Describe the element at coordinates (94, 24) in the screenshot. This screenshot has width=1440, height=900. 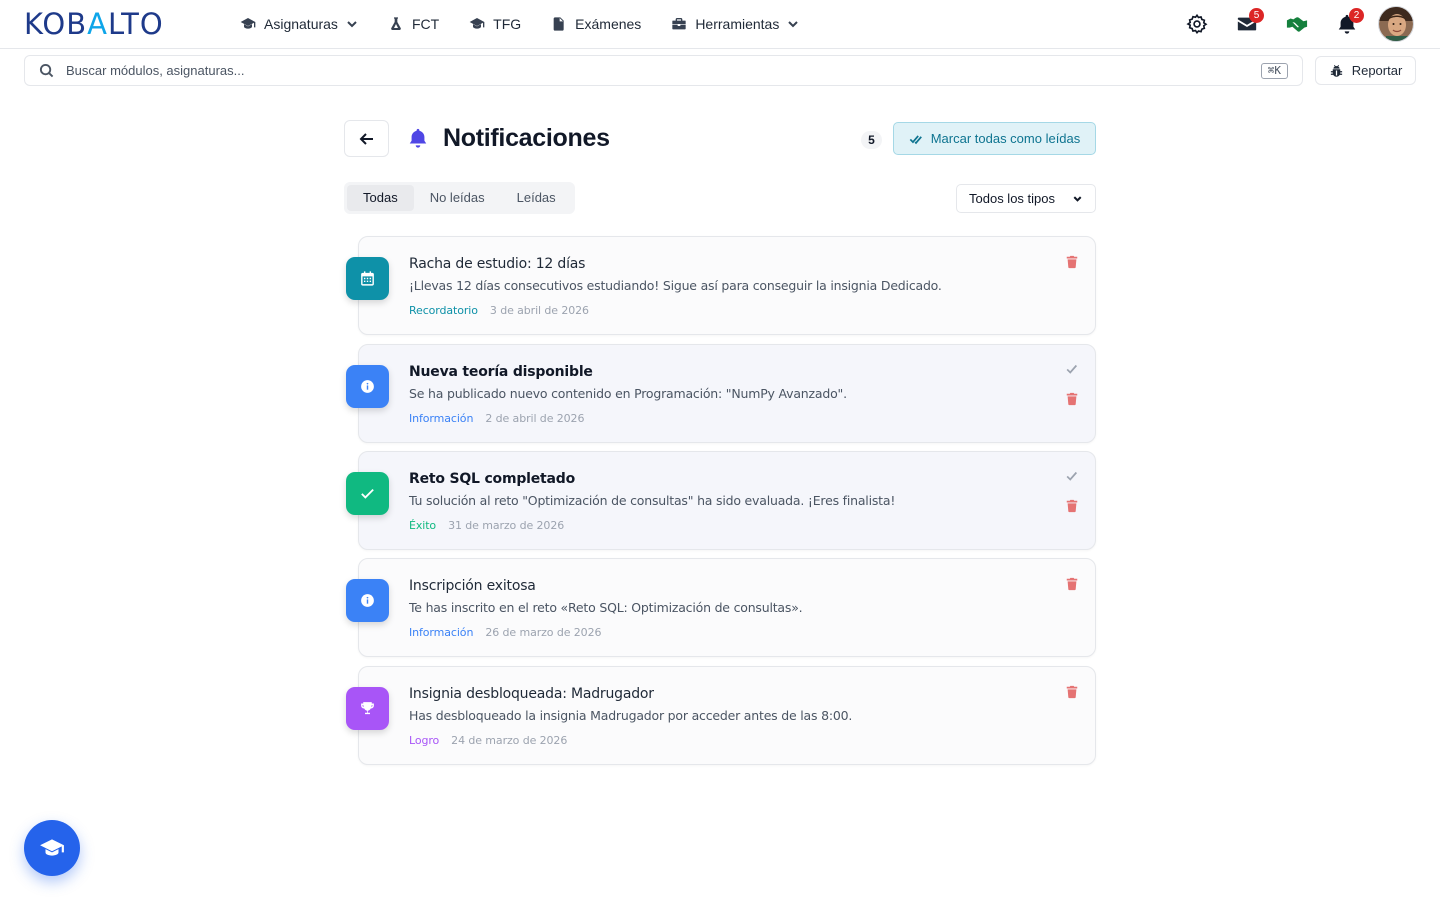
I see `kobalto-logo: KOBALTO` at that location.